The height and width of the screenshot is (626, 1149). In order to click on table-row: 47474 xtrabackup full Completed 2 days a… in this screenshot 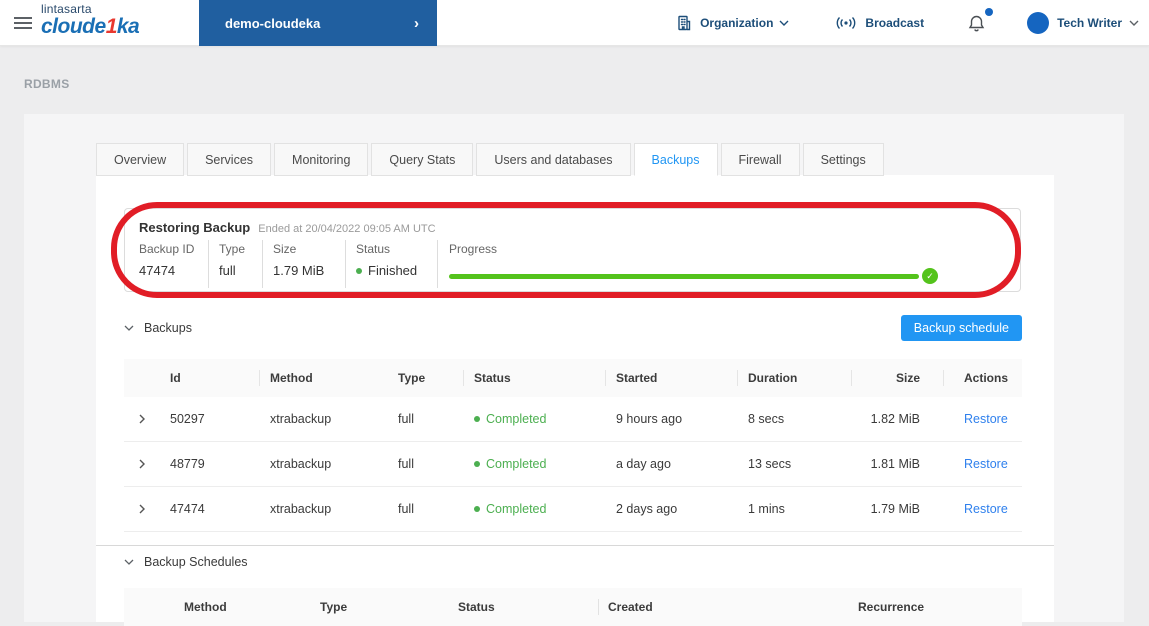, I will do `click(573, 509)`.